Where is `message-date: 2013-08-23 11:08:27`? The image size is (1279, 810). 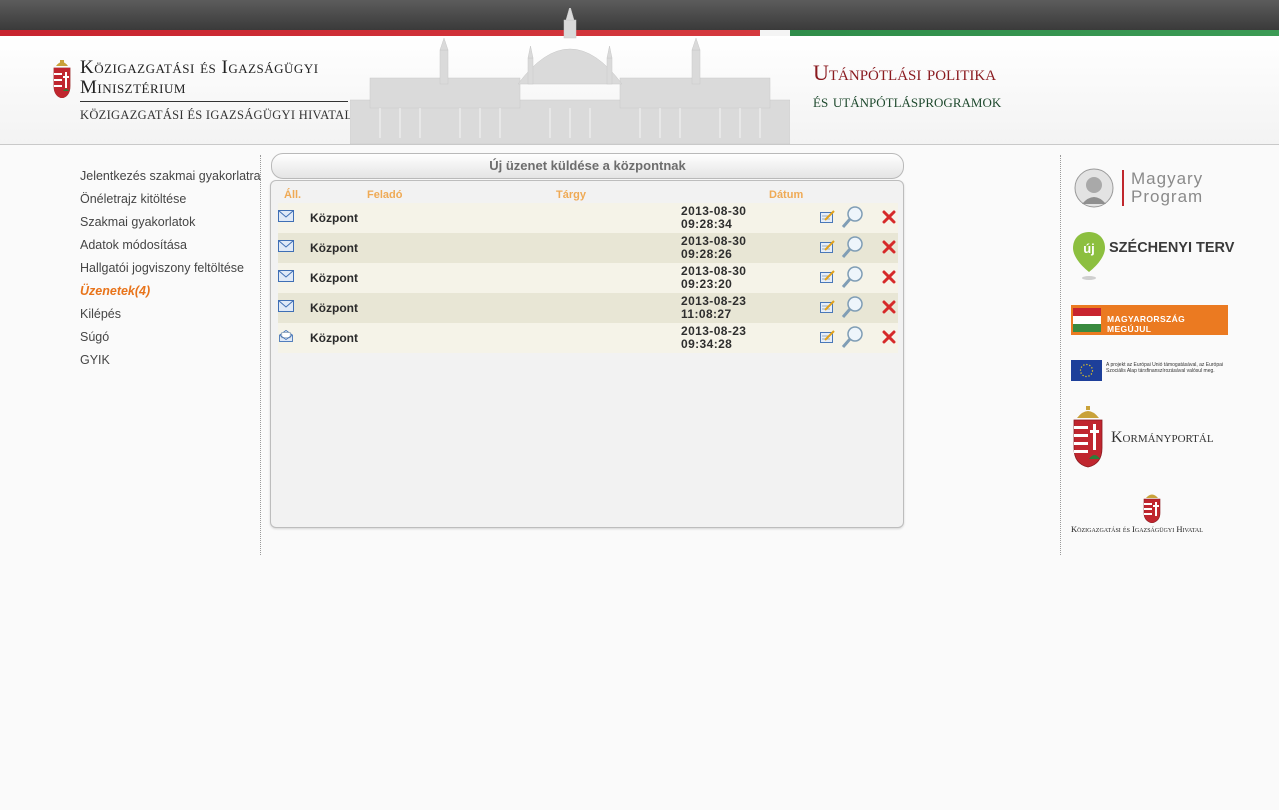
message-date: 2013-08-23 11:08:27 is located at coordinates (714, 307).